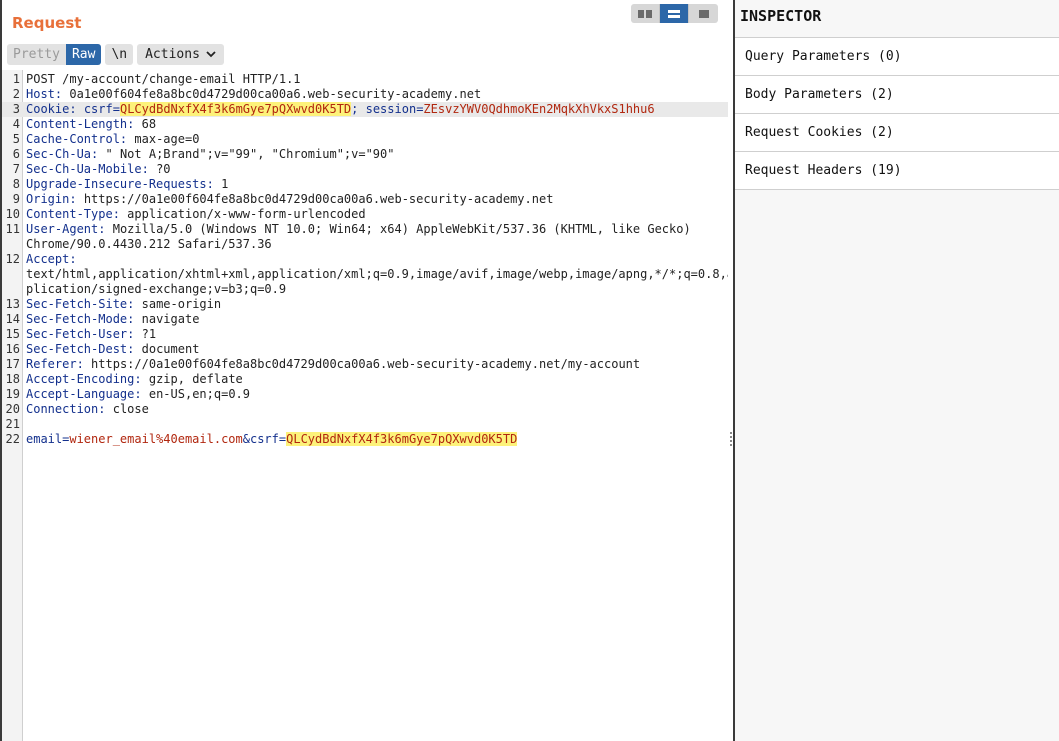 This screenshot has width=1059, height=741. I want to click on editor-line: 8 Upgrade-Insecure-Requests: 1, so click(365, 184).